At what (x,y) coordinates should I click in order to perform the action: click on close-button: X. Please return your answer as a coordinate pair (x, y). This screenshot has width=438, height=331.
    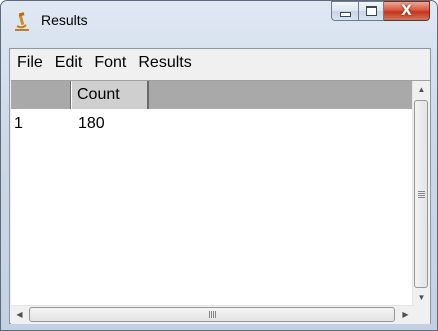
    Looking at the image, I should click on (407, 11).